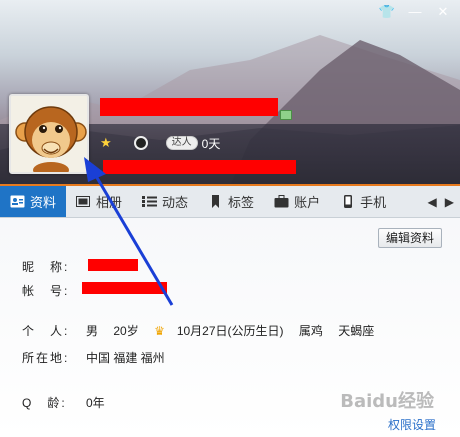 The width and height of the screenshot is (460, 437). What do you see at coordinates (444, 201) in the screenshot?
I see `tab-scroll: ◀ ▶` at bounding box center [444, 201].